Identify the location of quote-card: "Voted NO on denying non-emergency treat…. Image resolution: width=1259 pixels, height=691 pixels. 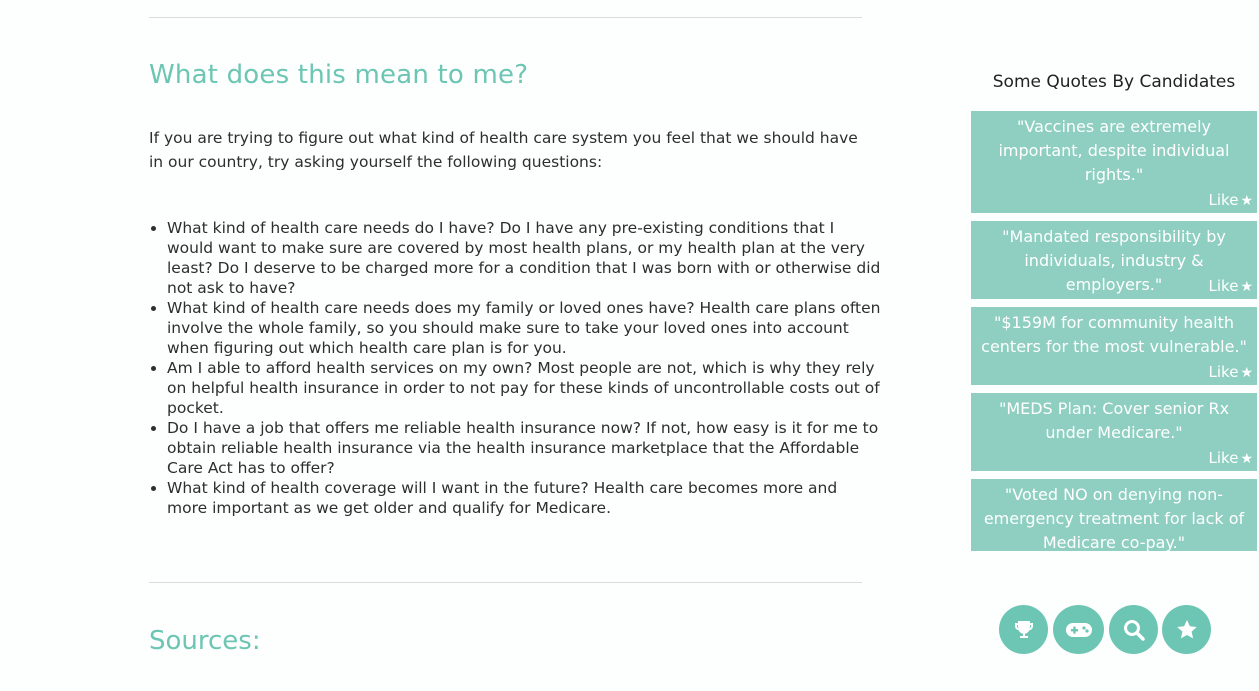
(1114, 515).